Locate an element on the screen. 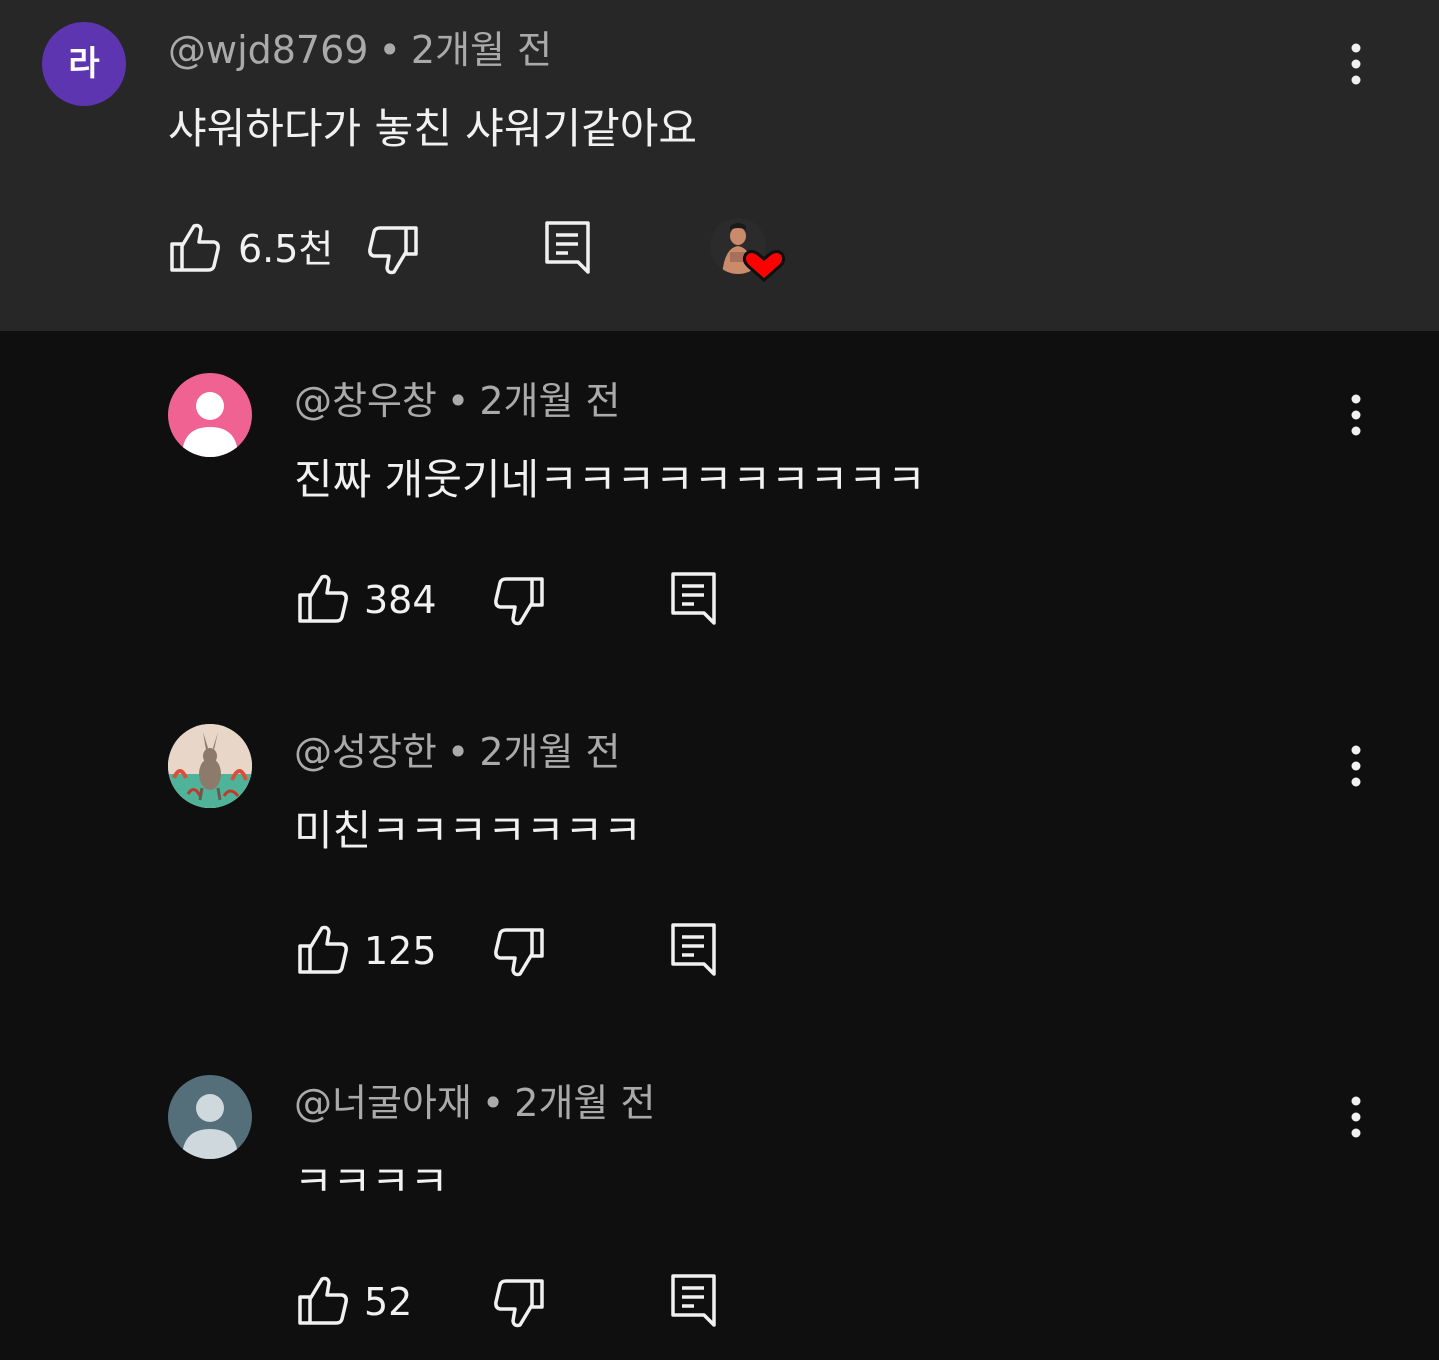 Image resolution: width=1439 pixels, height=1360 pixels. comment-meta: @성장한 • 2개월 전 is located at coordinates (457, 753).